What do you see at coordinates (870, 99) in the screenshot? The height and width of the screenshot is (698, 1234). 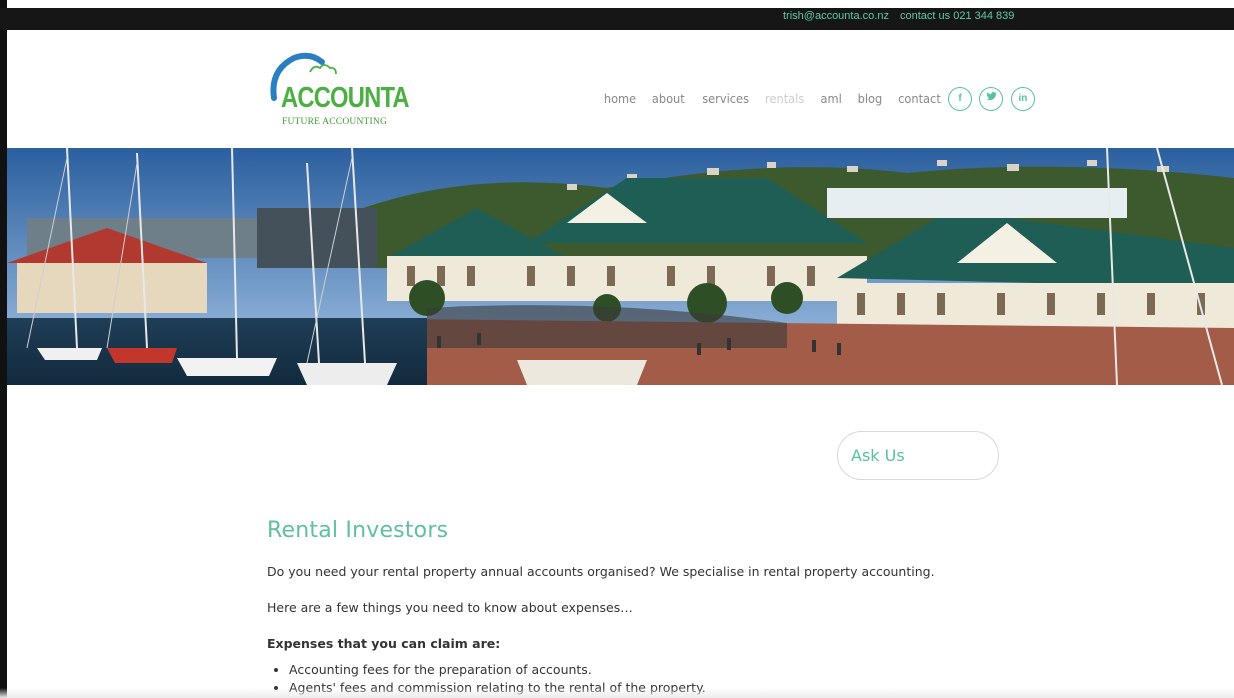 I see `nav-blog: blog` at bounding box center [870, 99].